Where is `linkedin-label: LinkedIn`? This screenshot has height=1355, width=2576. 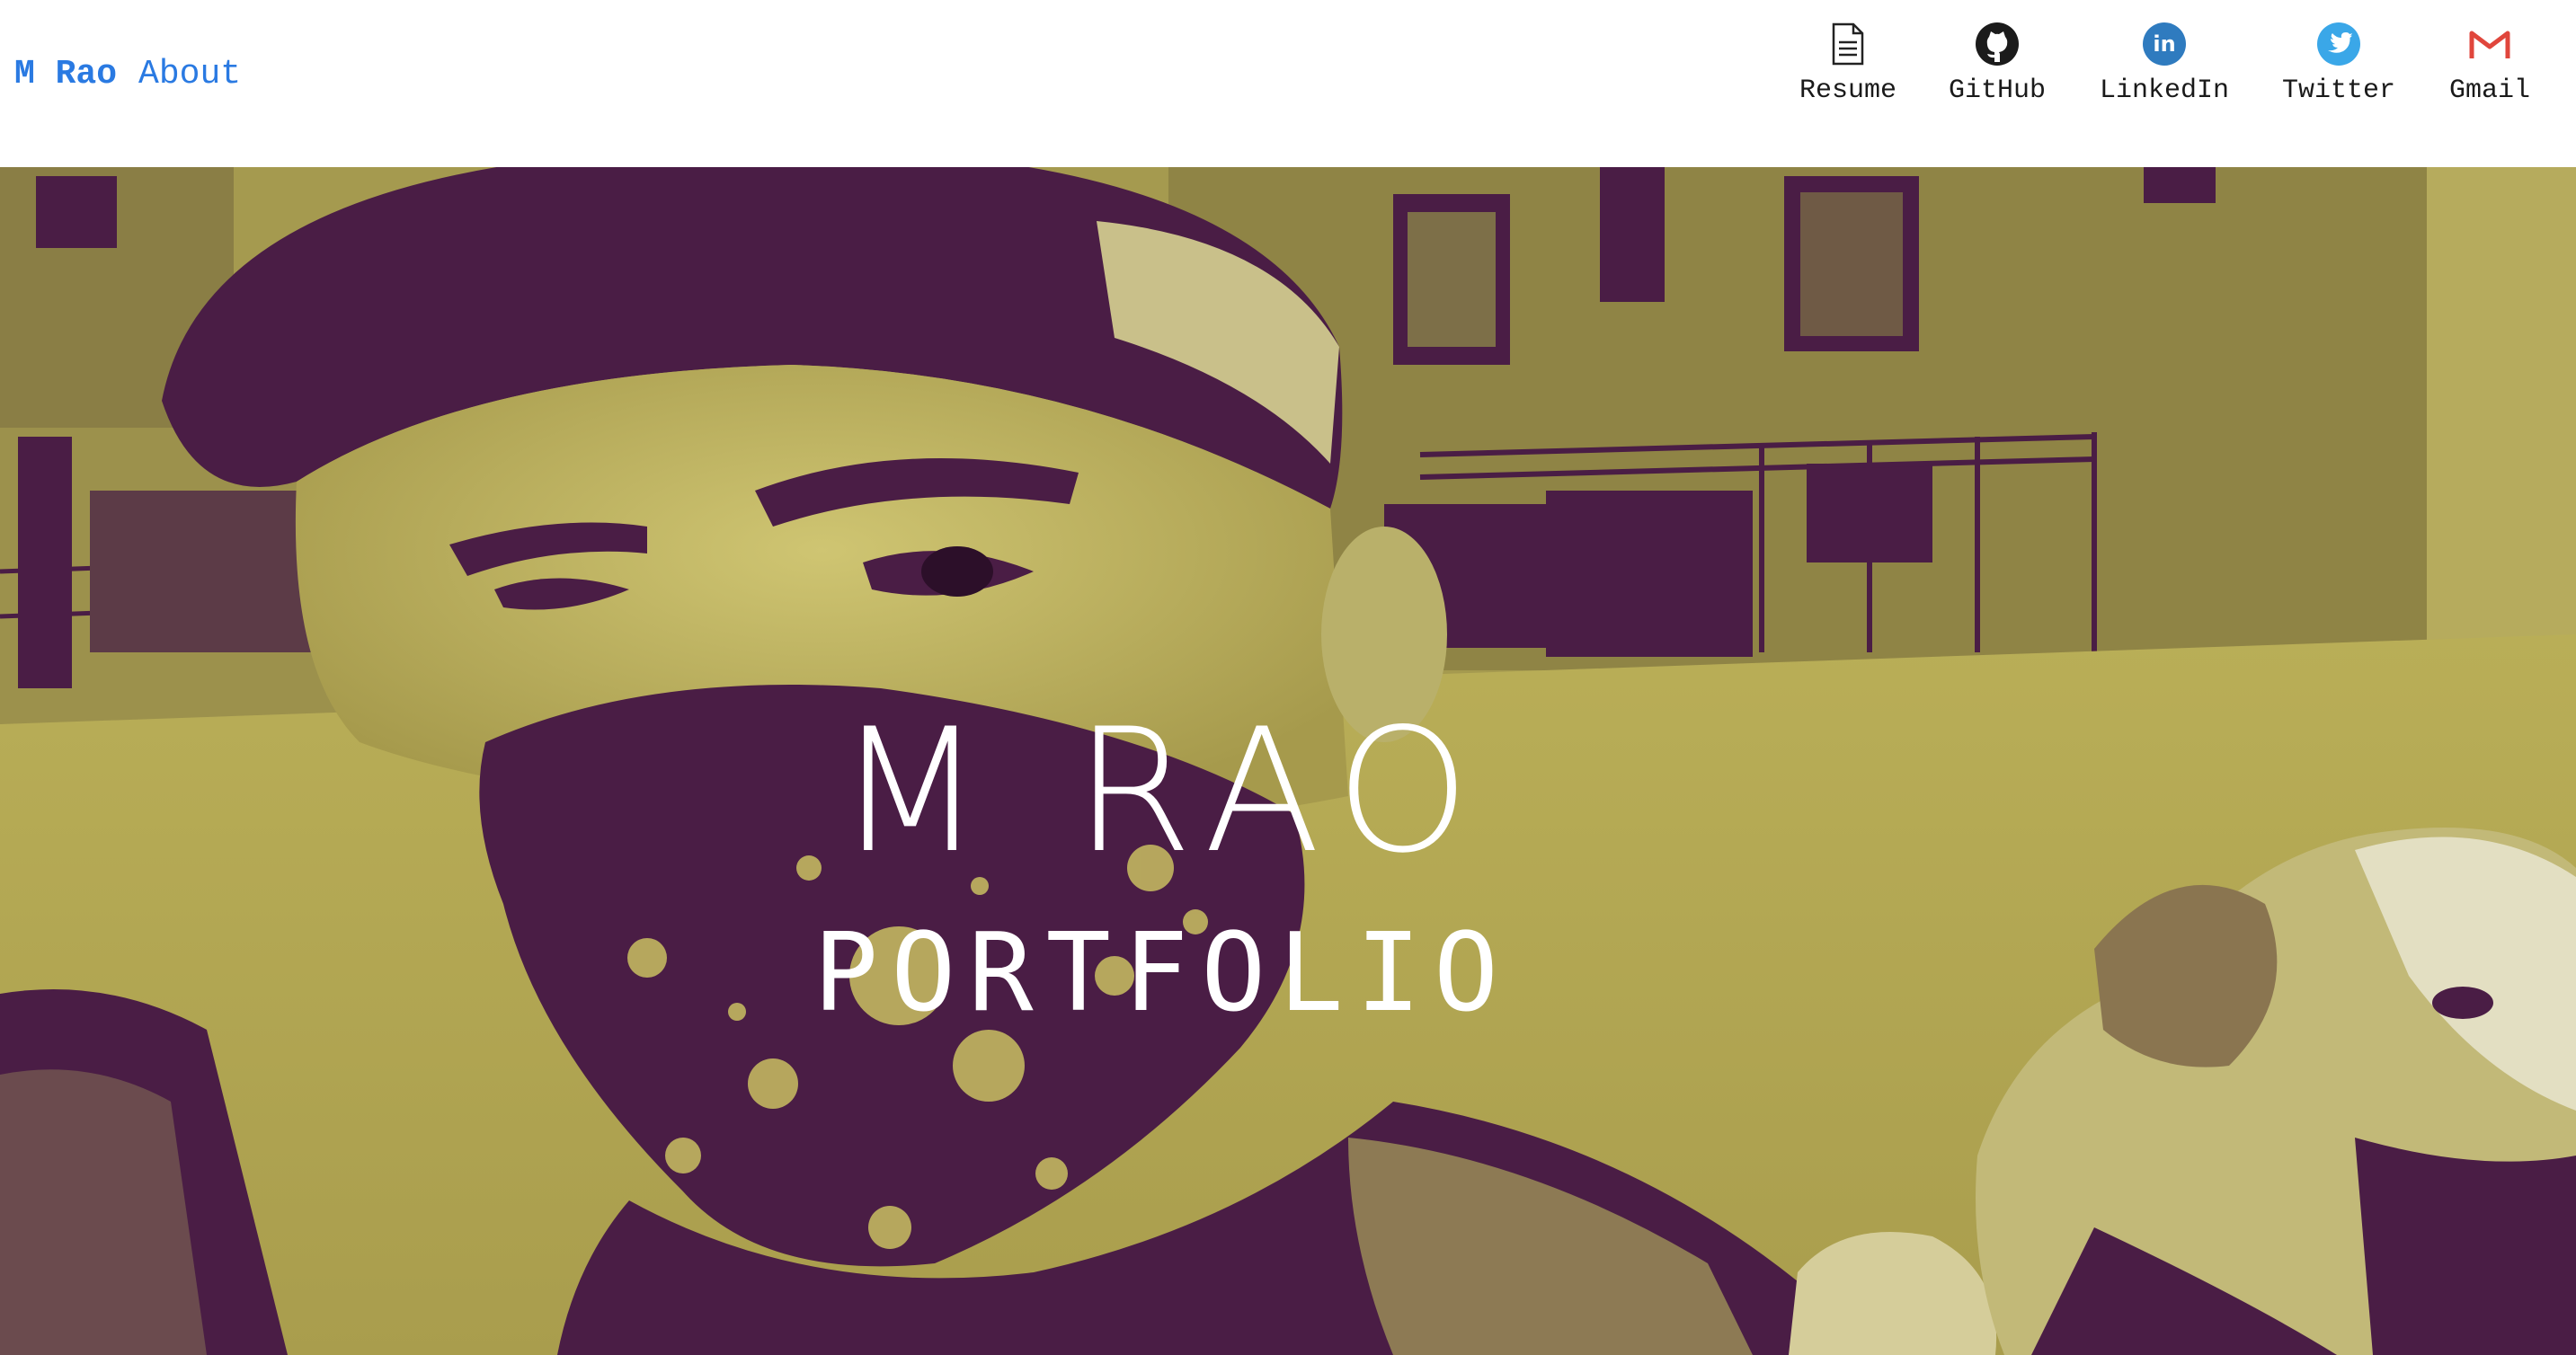
linkedin-label: LinkedIn is located at coordinates (2164, 90).